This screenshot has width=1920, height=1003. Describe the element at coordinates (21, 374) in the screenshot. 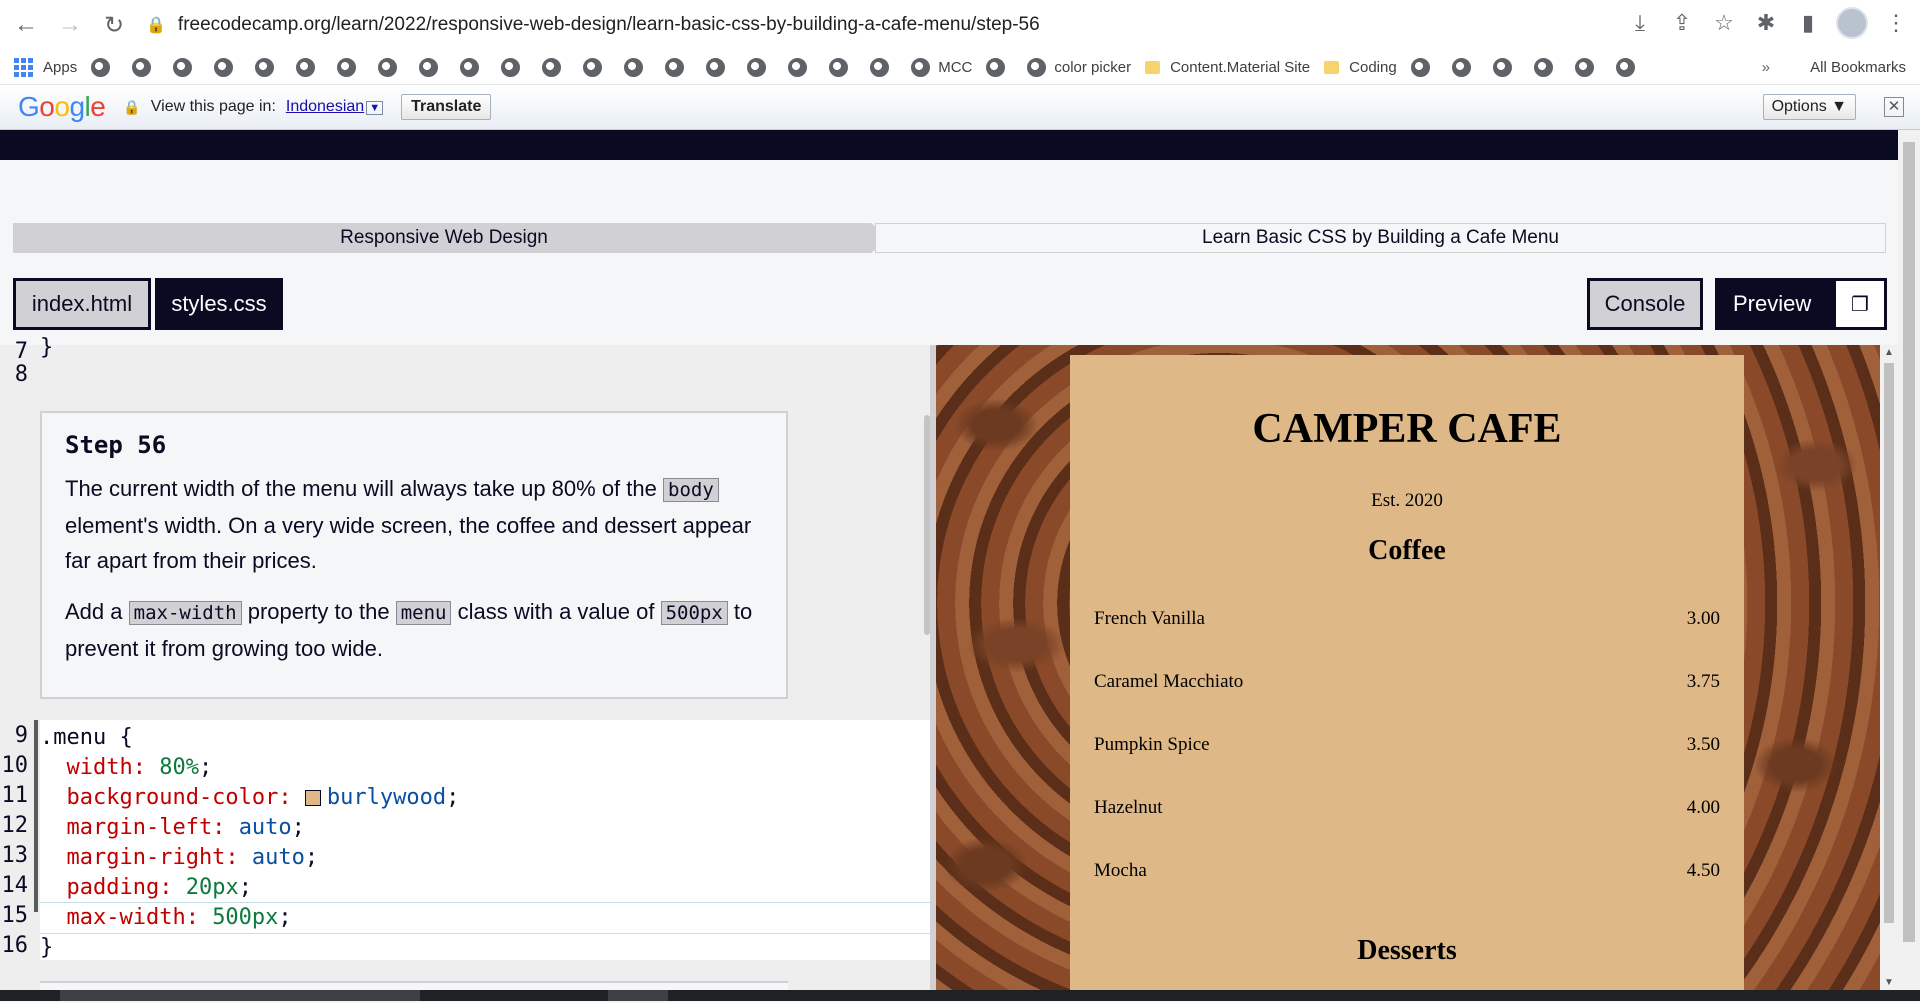

I see `line-number: 8` at that location.